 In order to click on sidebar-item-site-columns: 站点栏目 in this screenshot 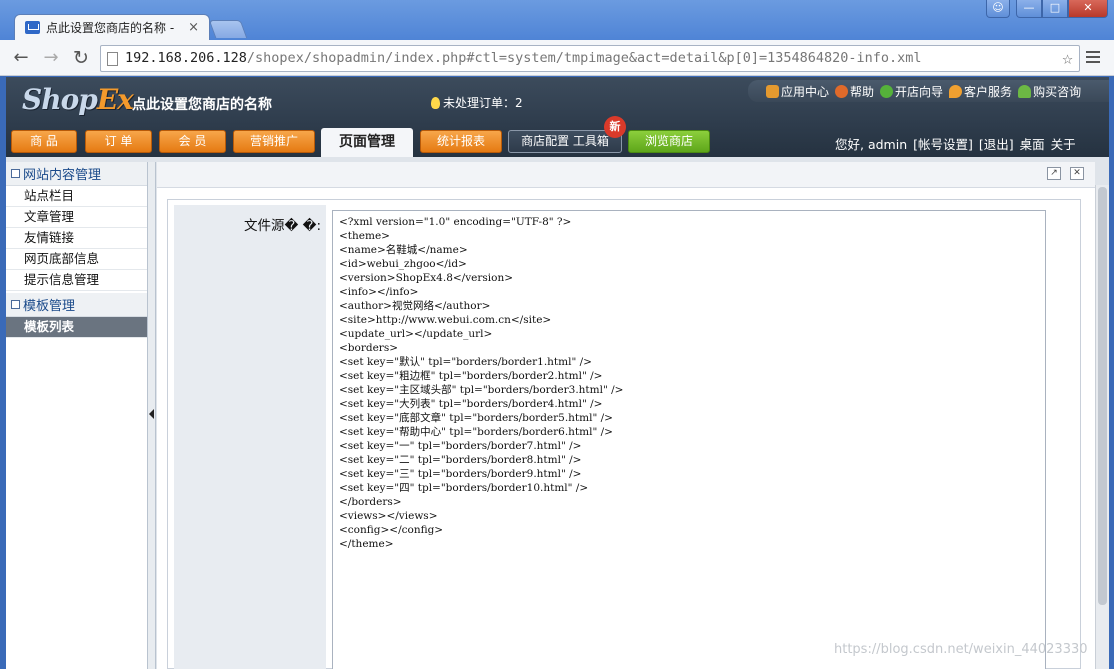, I will do `click(76, 196)`.